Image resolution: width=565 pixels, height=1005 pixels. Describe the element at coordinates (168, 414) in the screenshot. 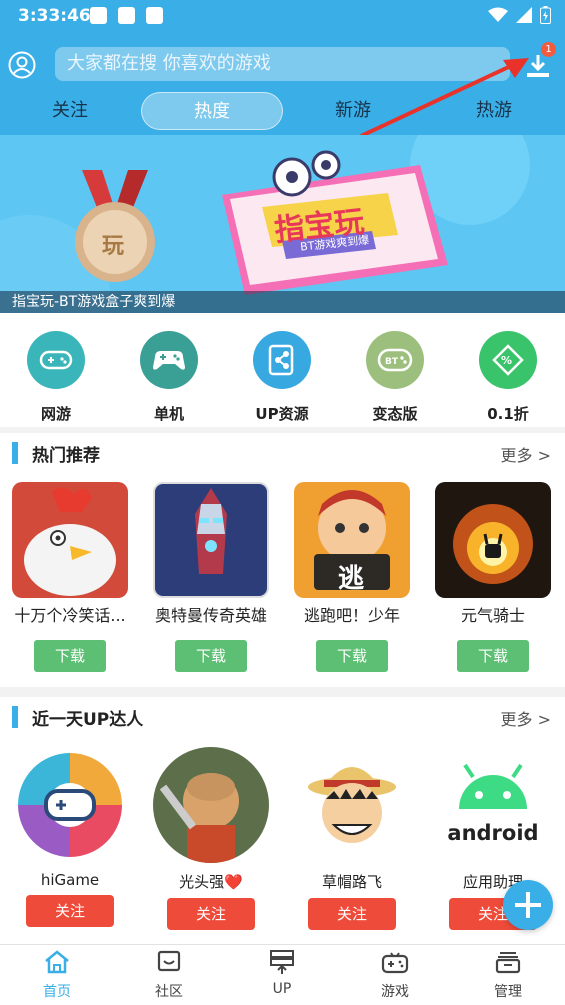

I see `category-label: 单机` at that location.